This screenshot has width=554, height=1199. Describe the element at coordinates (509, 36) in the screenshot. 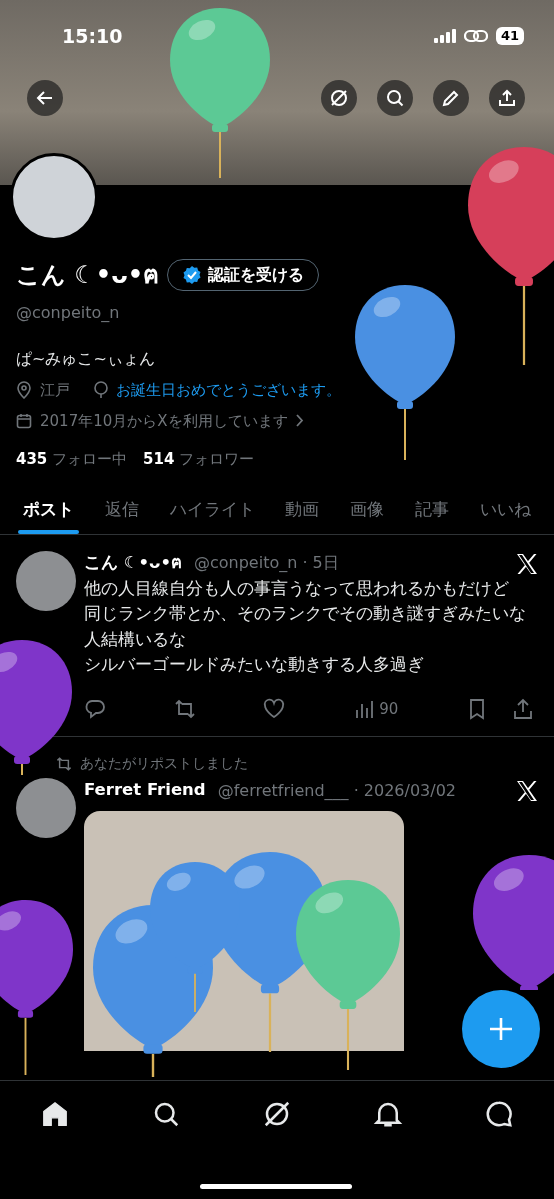

I see `battery-level: 41` at that location.